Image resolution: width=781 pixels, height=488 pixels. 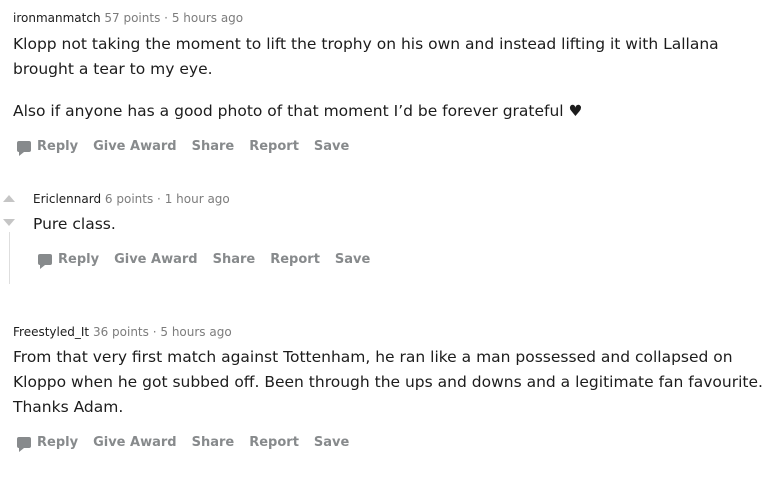 What do you see at coordinates (67, 199) in the screenshot?
I see `comment-author: Ericlennard` at bounding box center [67, 199].